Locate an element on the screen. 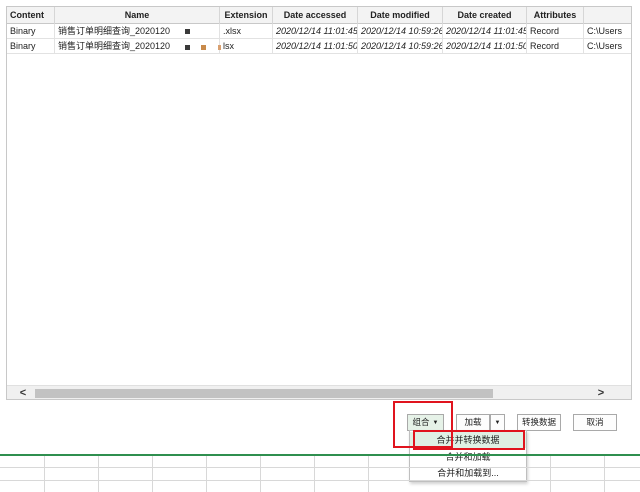  scroll-left-icon: < is located at coordinates (23, 392).